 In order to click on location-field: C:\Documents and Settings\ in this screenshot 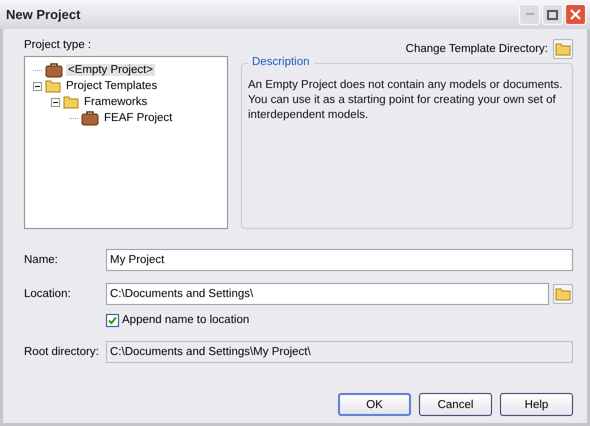, I will do `click(327, 294)`.